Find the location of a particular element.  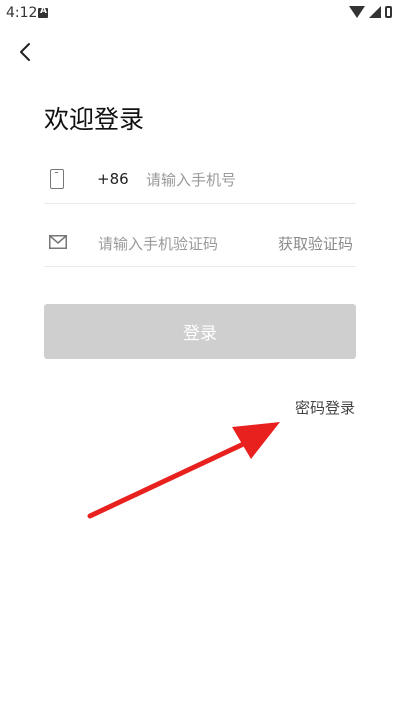

country-code: +86 is located at coordinates (113, 179).